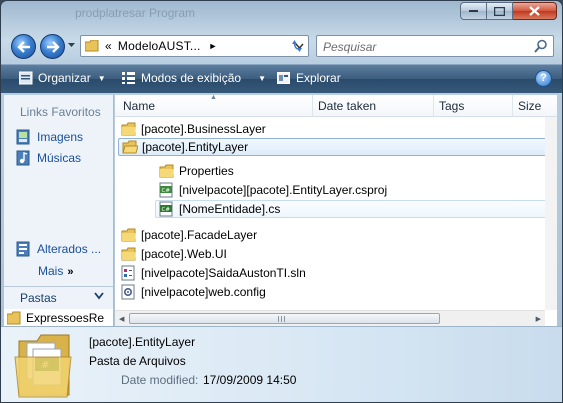 This screenshot has width=563, height=403. I want to click on organize-caret-icon: ▼, so click(101, 78).